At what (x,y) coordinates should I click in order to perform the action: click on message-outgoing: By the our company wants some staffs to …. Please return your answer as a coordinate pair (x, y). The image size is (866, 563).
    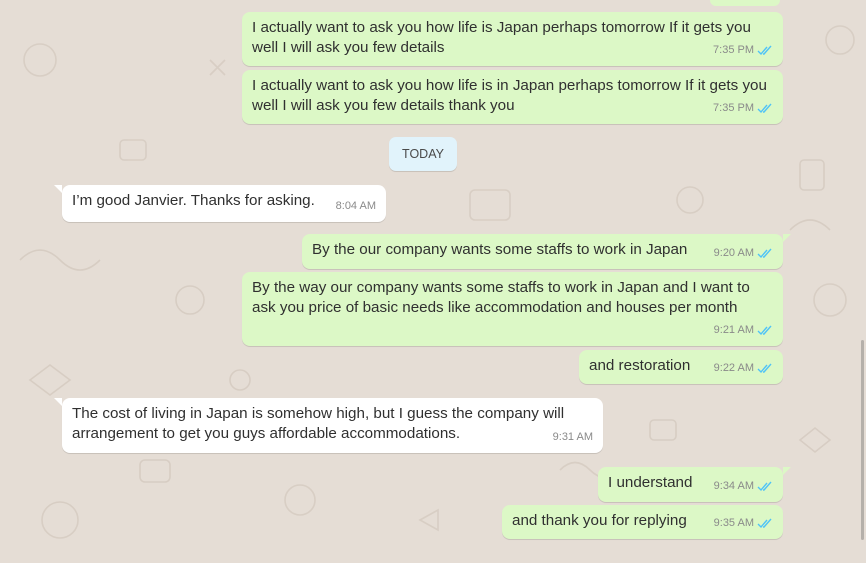
    Looking at the image, I should click on (546, 251).